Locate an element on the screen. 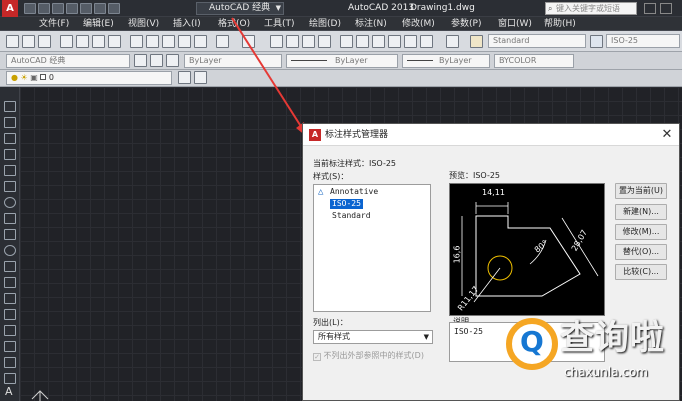  copy-icon is located at coordinates (152, 41).